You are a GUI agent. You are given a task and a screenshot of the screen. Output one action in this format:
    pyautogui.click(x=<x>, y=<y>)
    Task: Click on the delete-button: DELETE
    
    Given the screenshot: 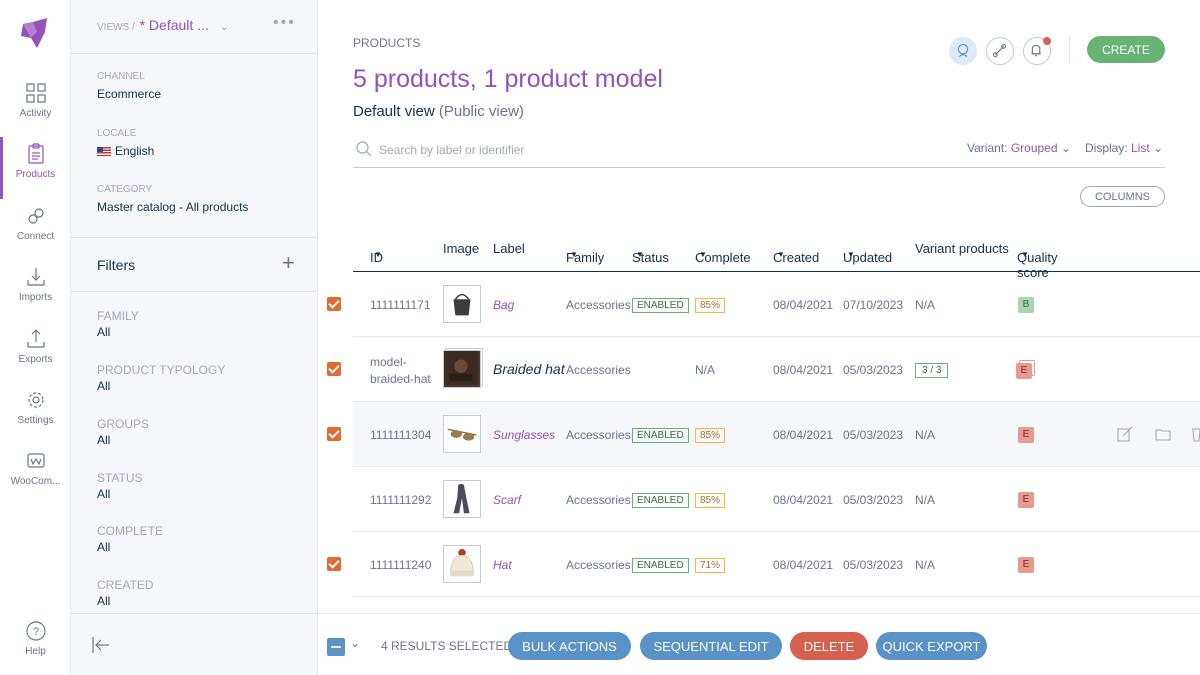 What is the action you would take?
    pyautogui.click(x=829, y=646)
    